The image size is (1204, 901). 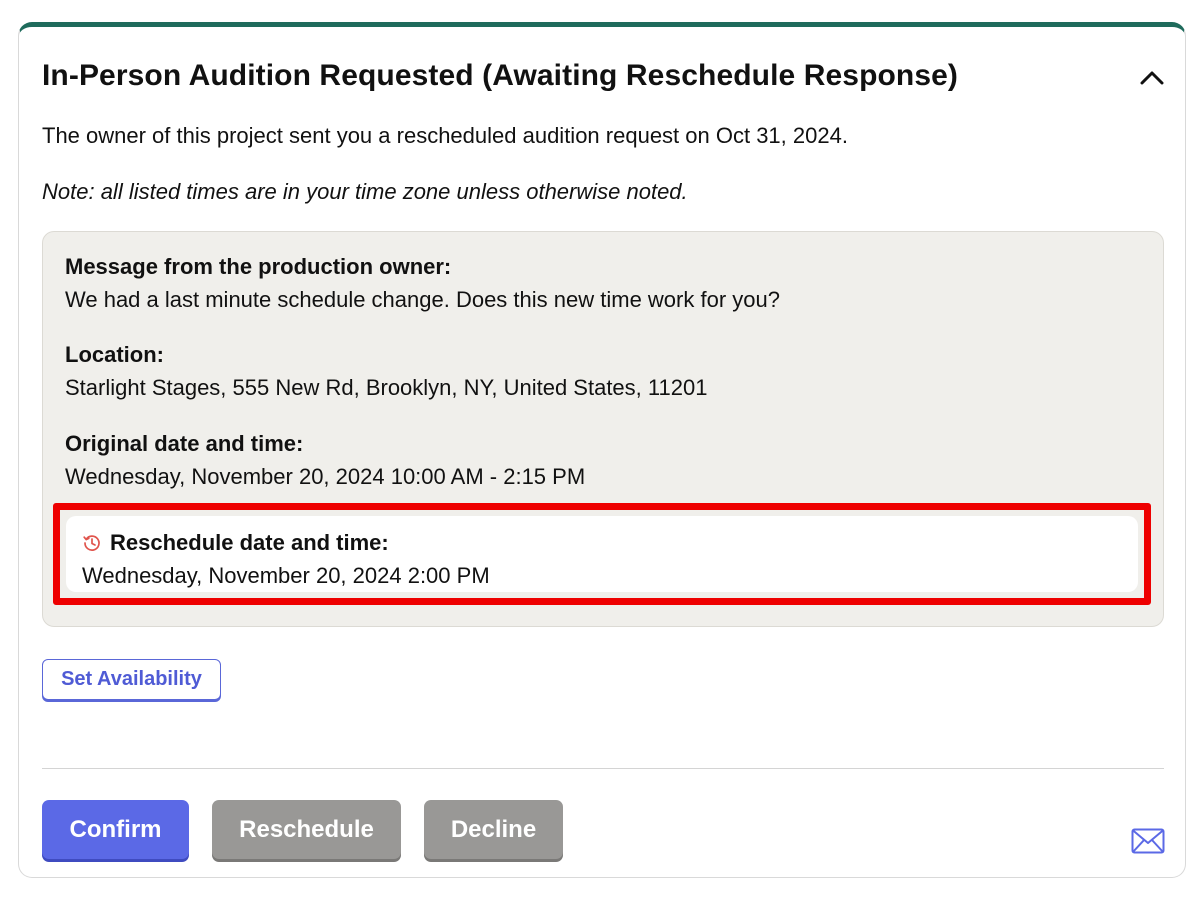 I want to click on confirm-button: Confirm, so click(x=115, y=829).